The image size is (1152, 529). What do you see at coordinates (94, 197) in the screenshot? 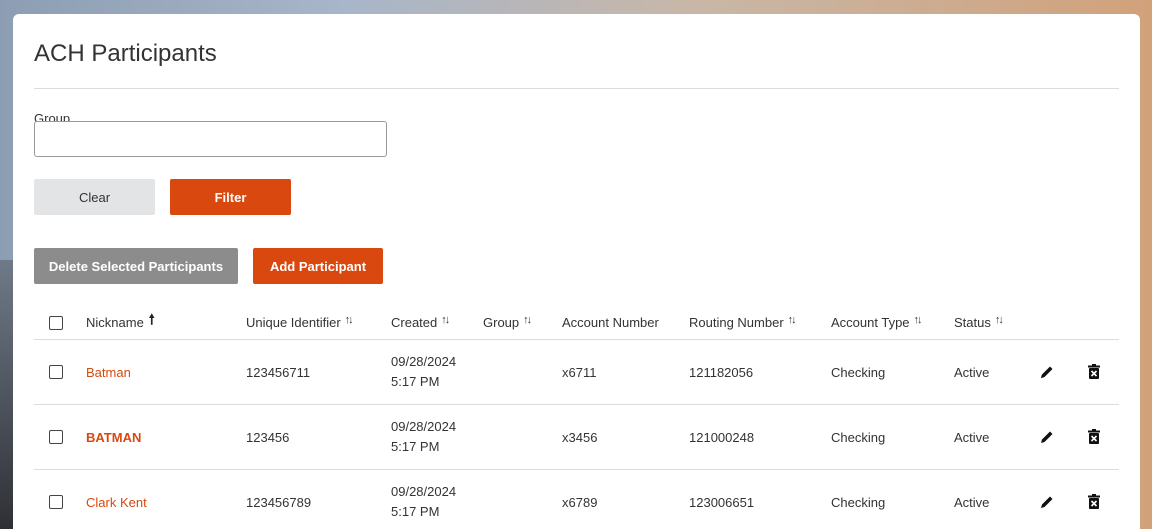
I see `clear-button: Clear` at bounding box center [94, 197].